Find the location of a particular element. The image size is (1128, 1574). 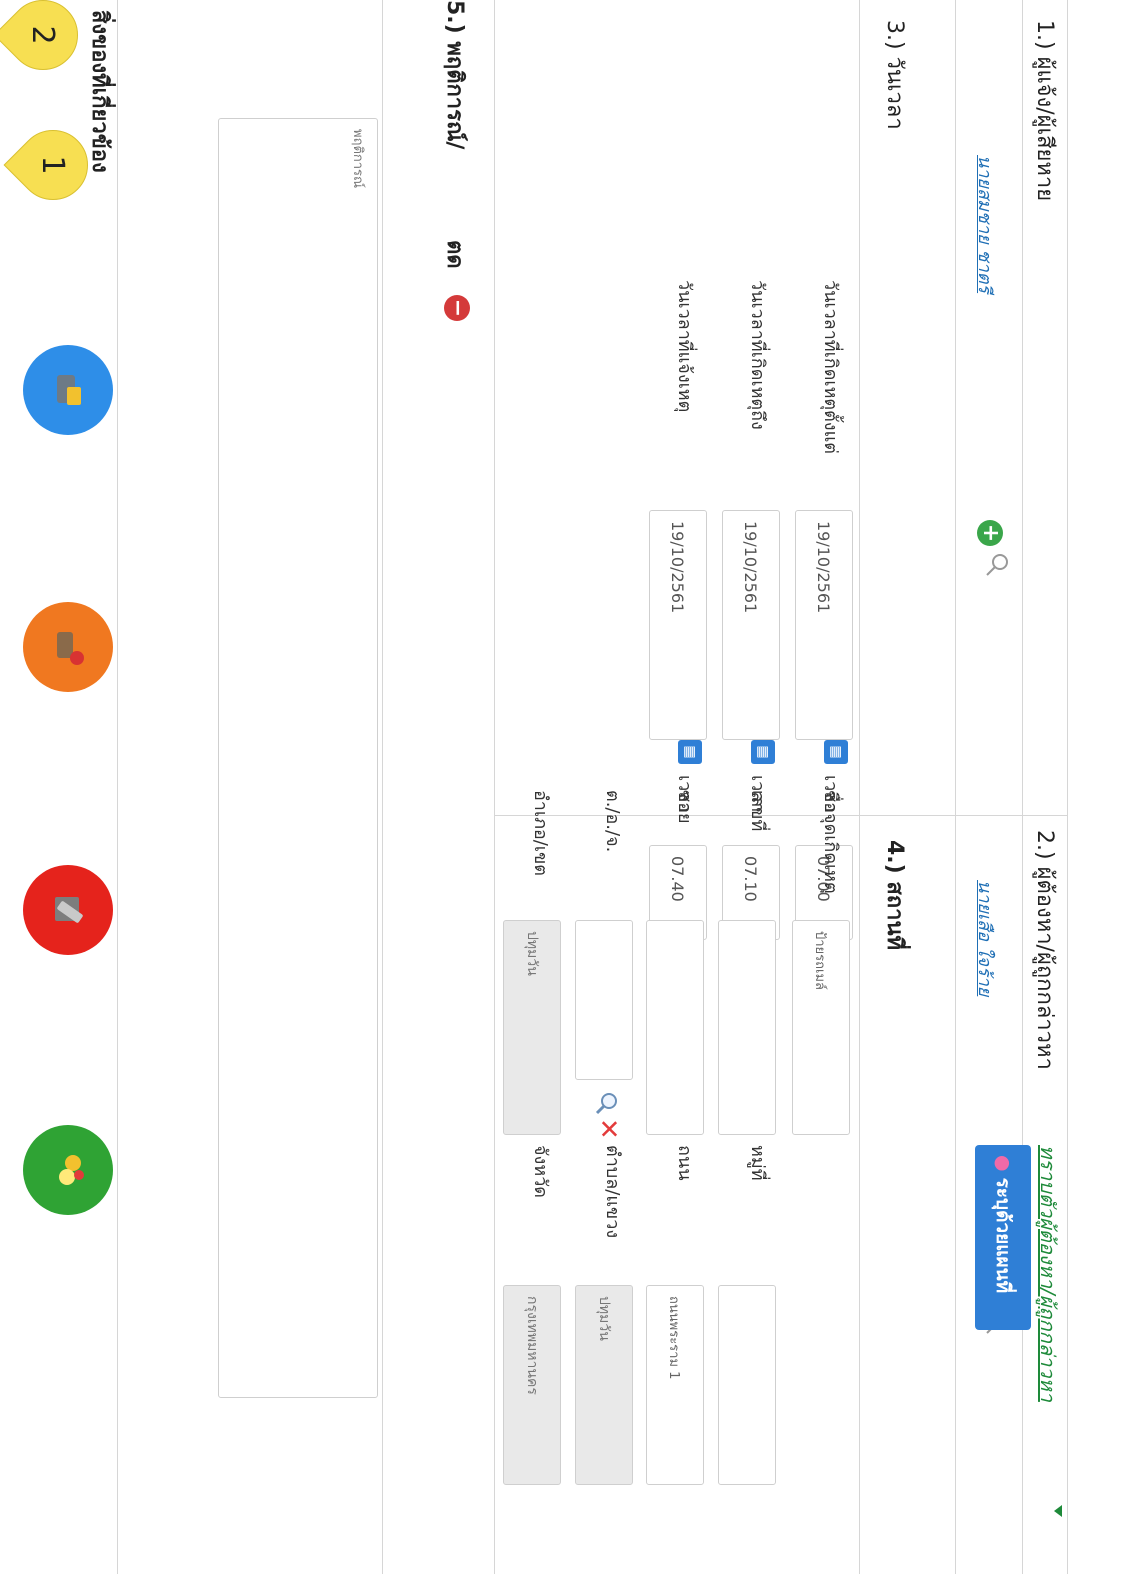

date-from-input: 19/10/2561 is located at coordinates (824, 625).